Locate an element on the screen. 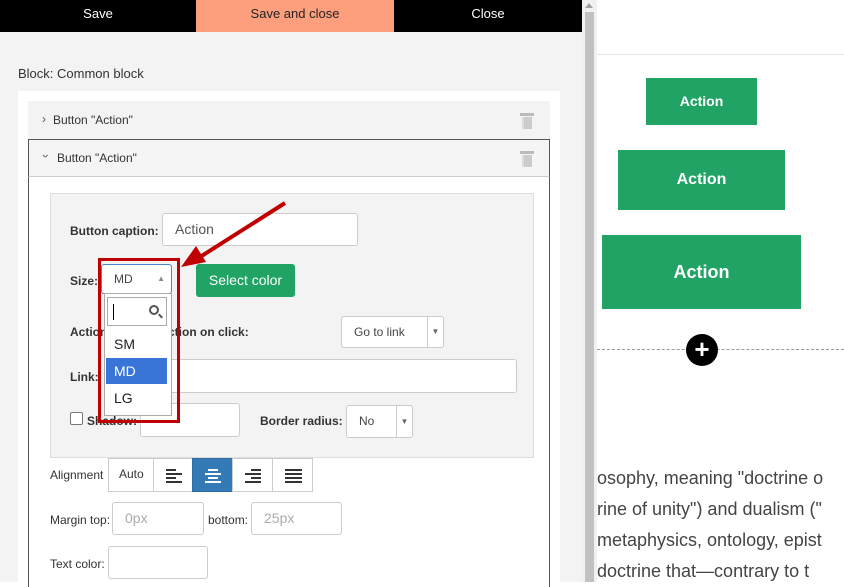 The width and height of the screenshot is (844, 587). alignment-label: Alignment is located at coordinates (77, 475).